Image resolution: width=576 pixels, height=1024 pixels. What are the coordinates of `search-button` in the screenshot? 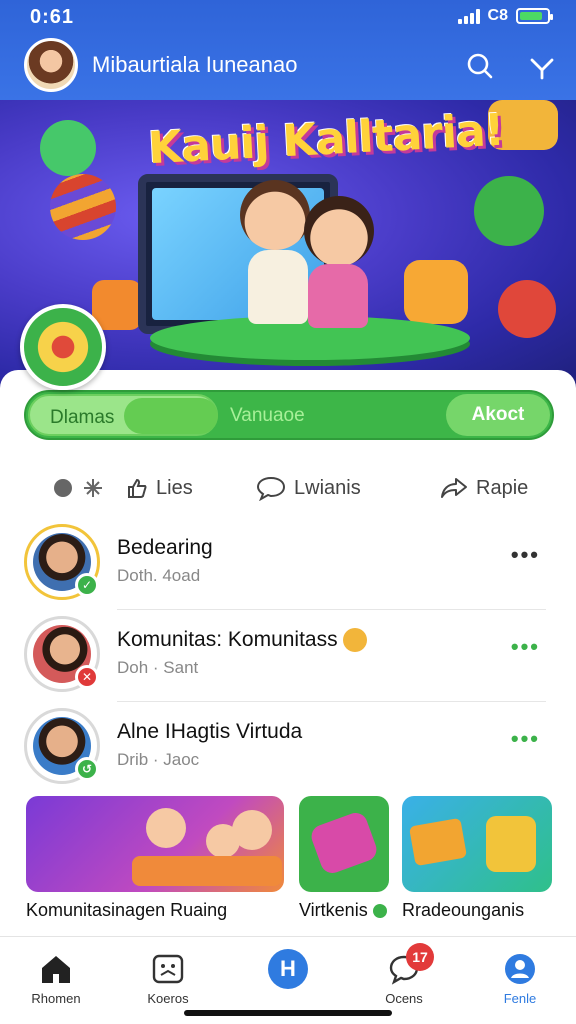 It's located at (480, 66).